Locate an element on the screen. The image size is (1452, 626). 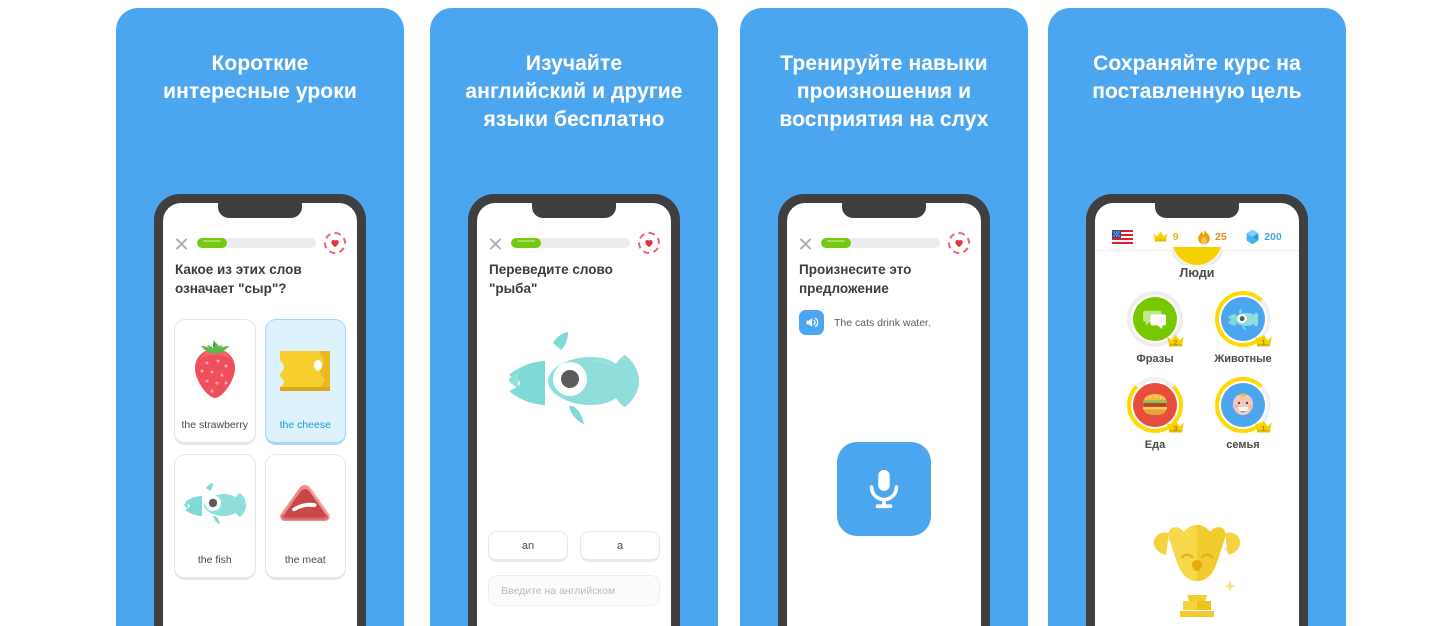
choice-label: the meat is located at coordinates (305, 560).